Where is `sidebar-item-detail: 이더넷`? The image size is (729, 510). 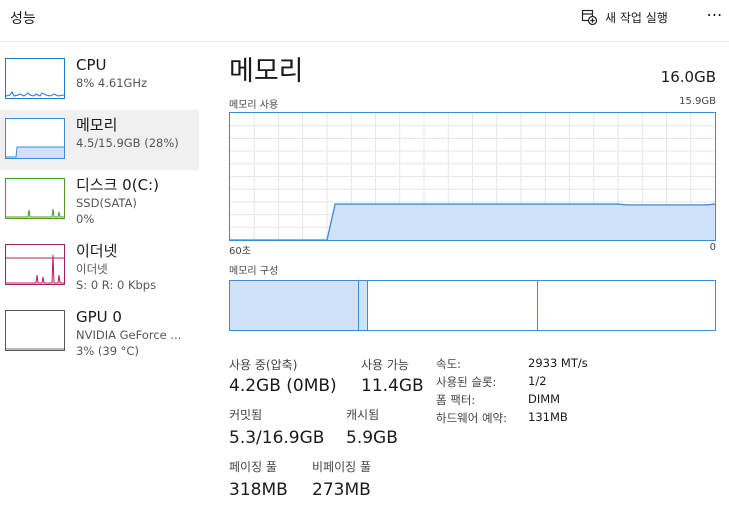
sidebar-item-detail: 이더넷 is located at coordinates (92, 269).